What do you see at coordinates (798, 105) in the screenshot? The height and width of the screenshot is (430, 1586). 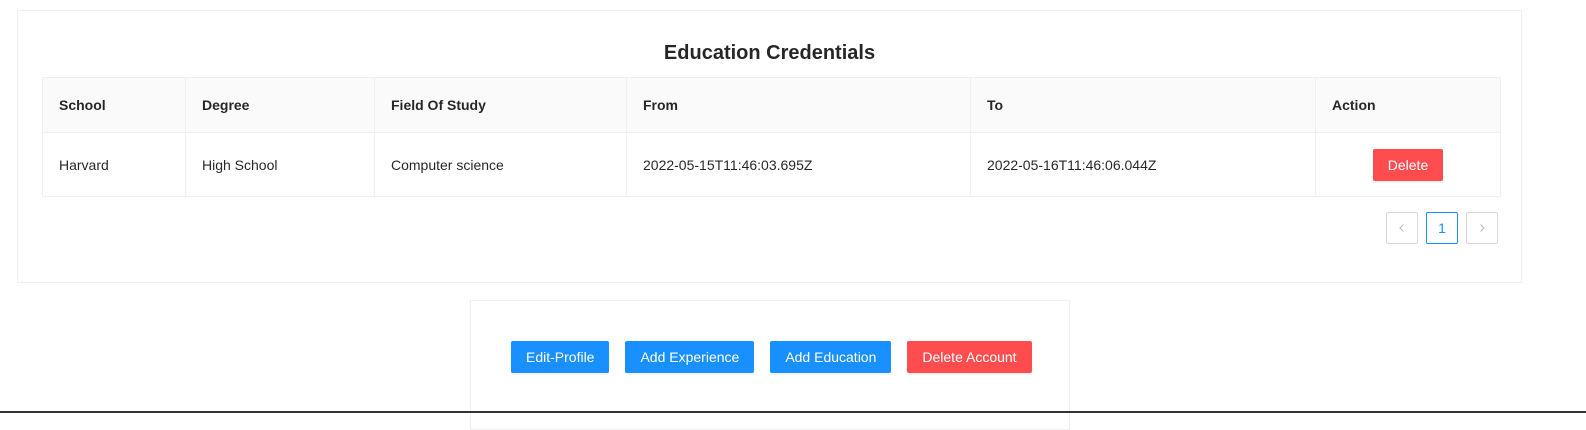 I see `column-header-from: From` at bounding box center [798, 105].